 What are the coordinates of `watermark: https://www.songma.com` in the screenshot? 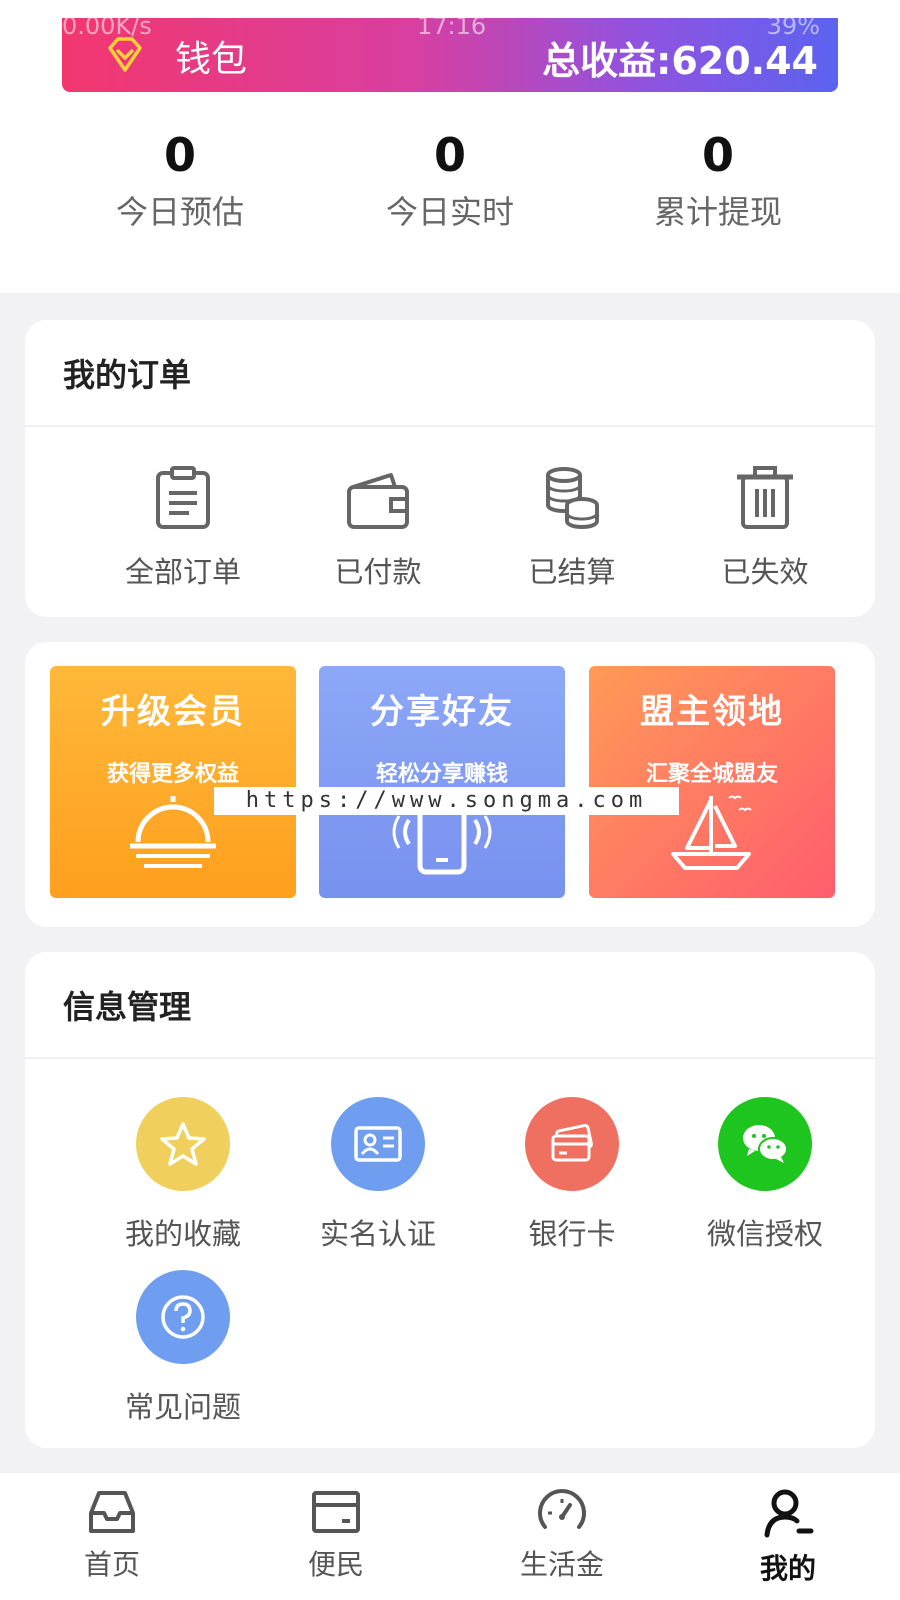 It's located at (446, 801).